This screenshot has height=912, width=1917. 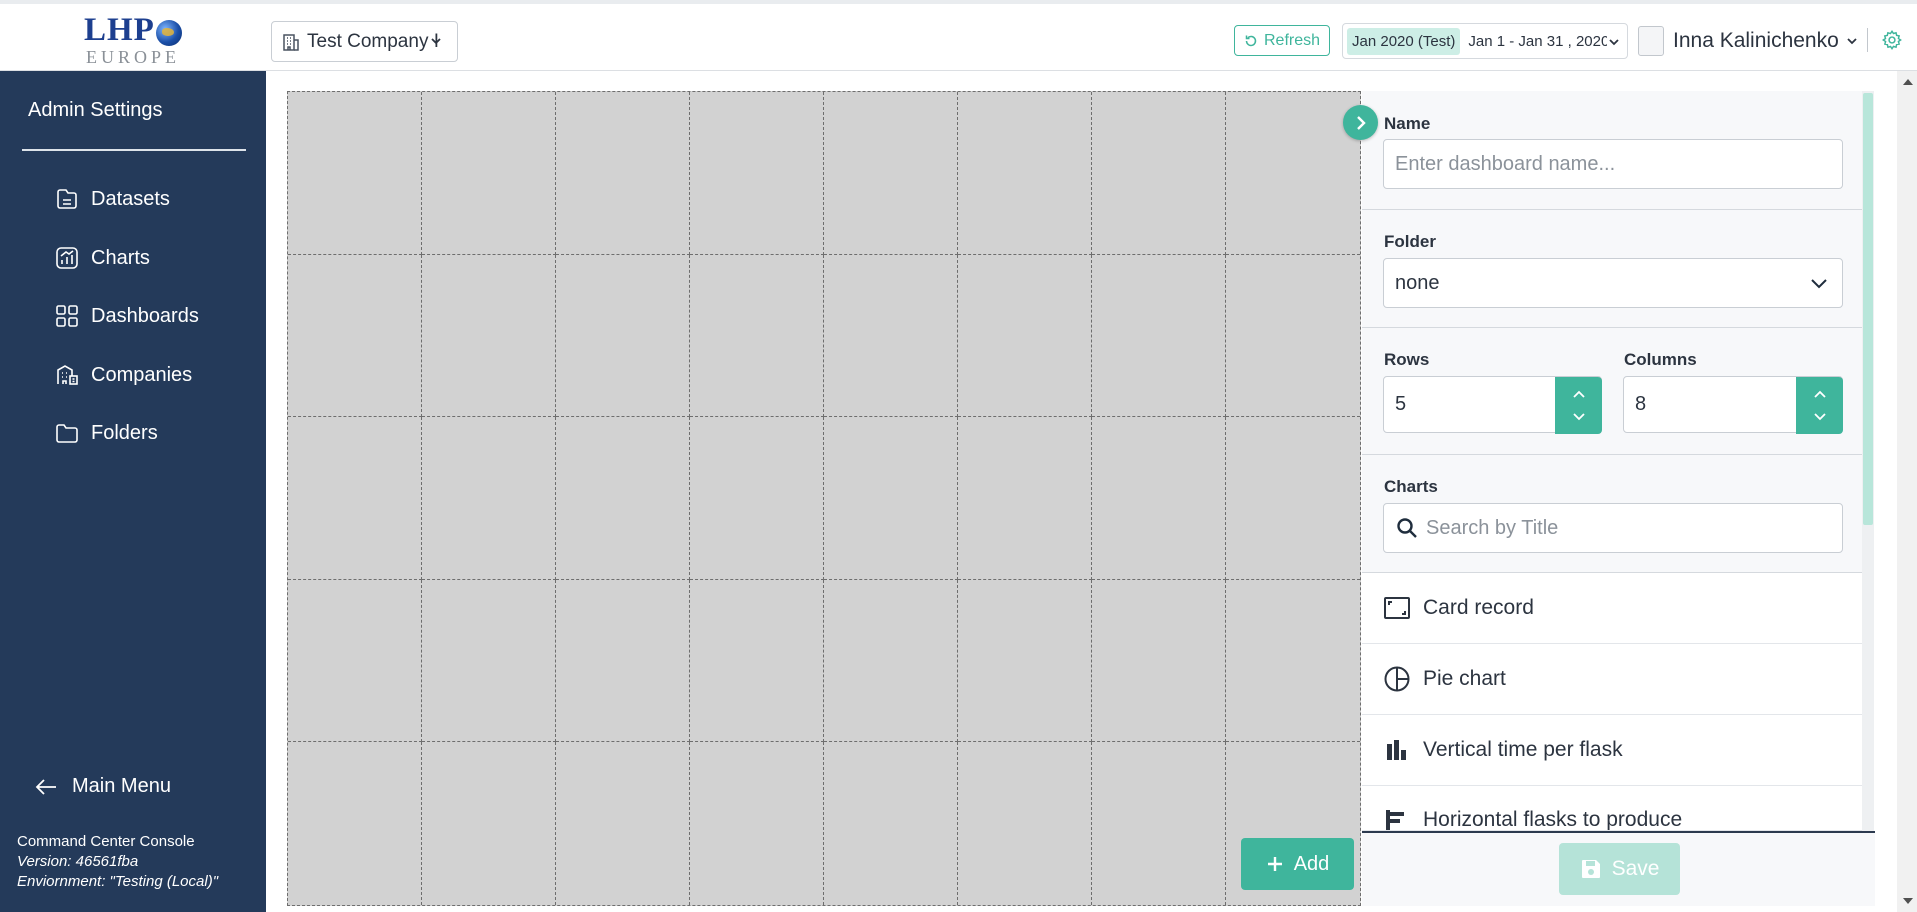 I want to click on rows-label: Rows, so click(x=1407, y=359).